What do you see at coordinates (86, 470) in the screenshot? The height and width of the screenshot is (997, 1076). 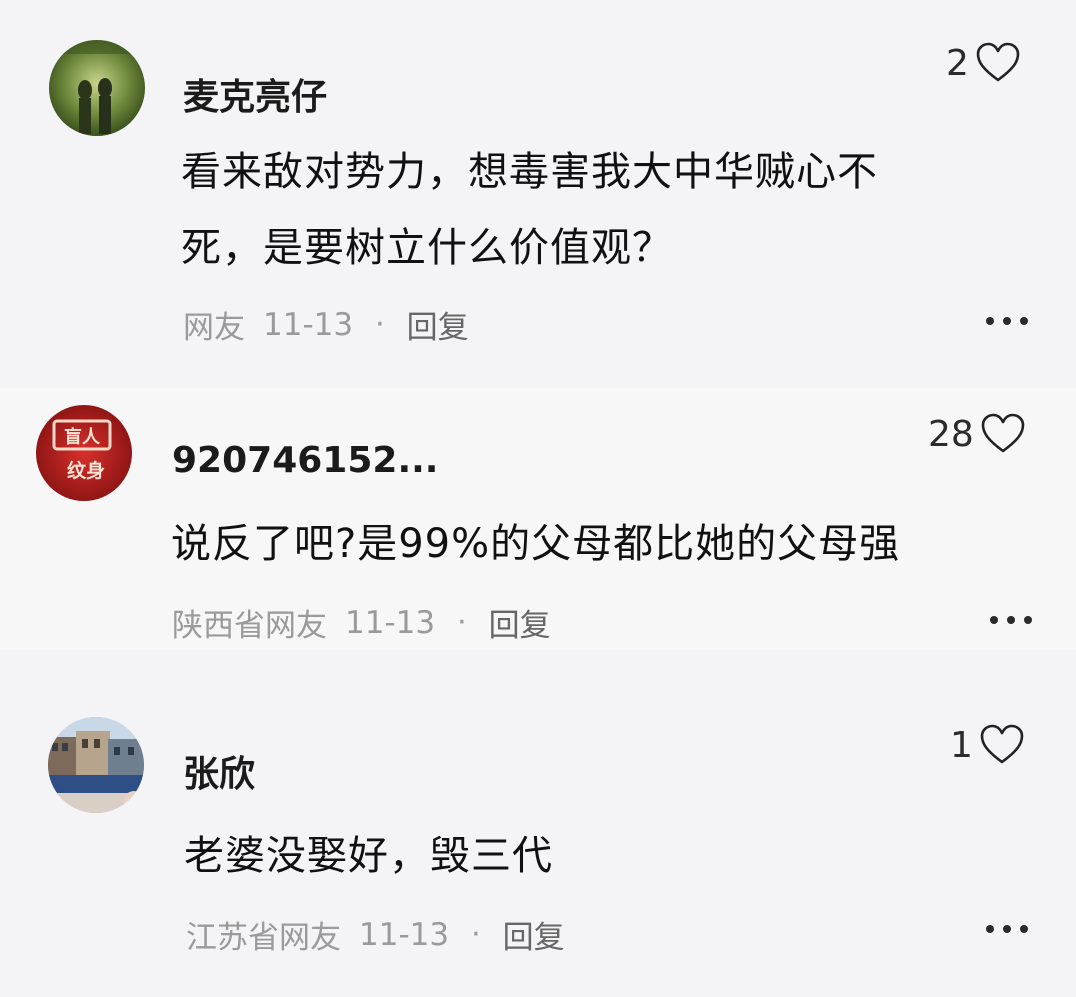 I see `avatar-sign-bottom: 纹身` at bounding box center [86, 470].